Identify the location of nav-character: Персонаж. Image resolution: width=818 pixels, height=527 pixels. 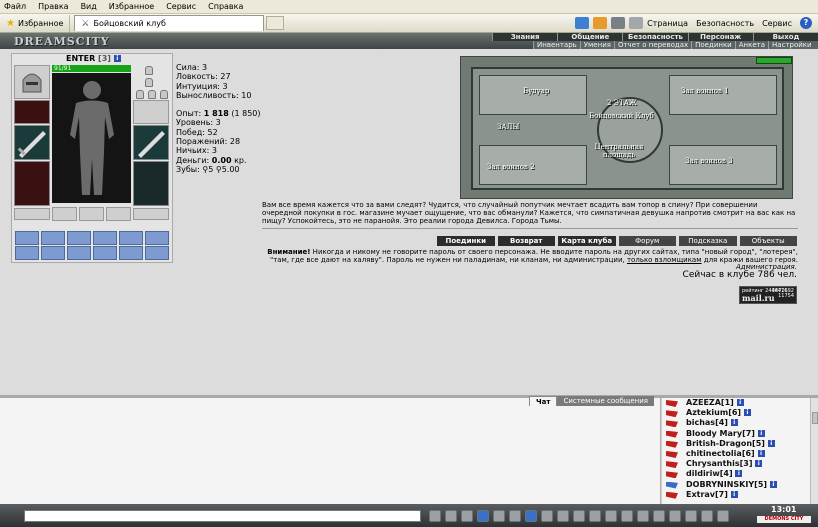
(720, 37).